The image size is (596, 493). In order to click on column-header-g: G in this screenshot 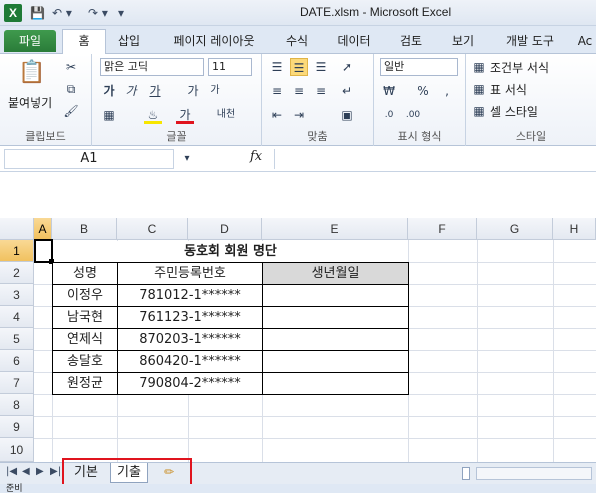, I will do `click(515, 229)`.